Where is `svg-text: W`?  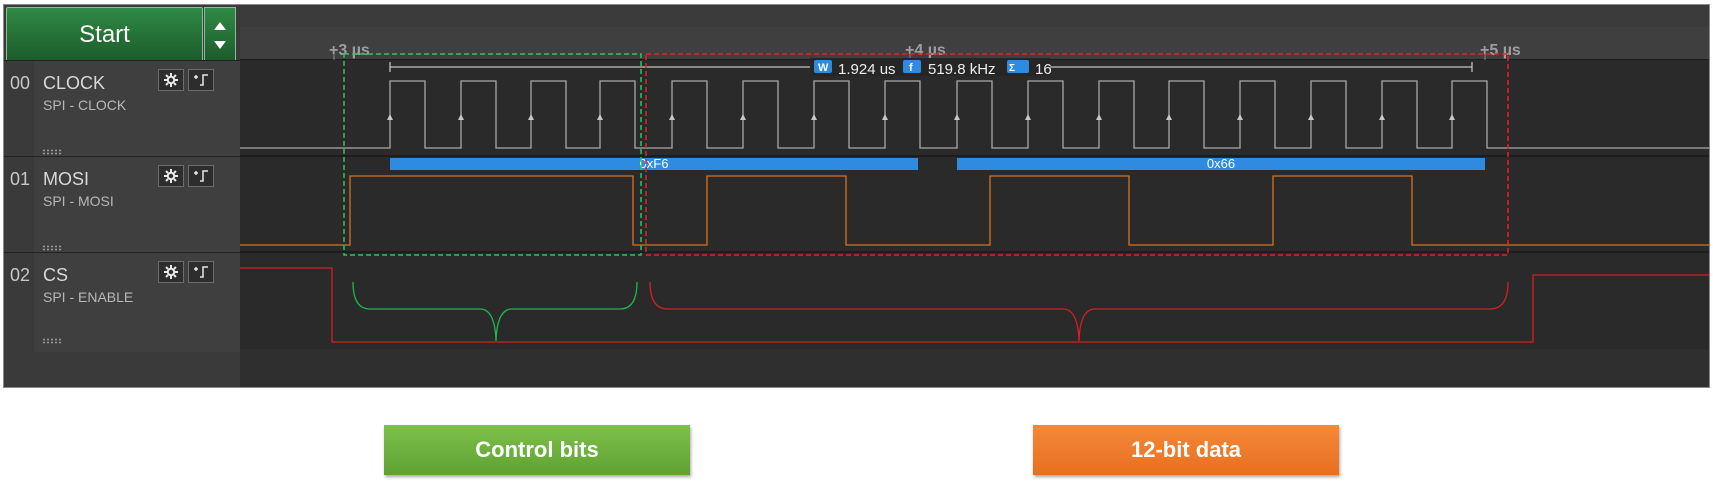 svg-text: W is located at coordinates (823, 68).